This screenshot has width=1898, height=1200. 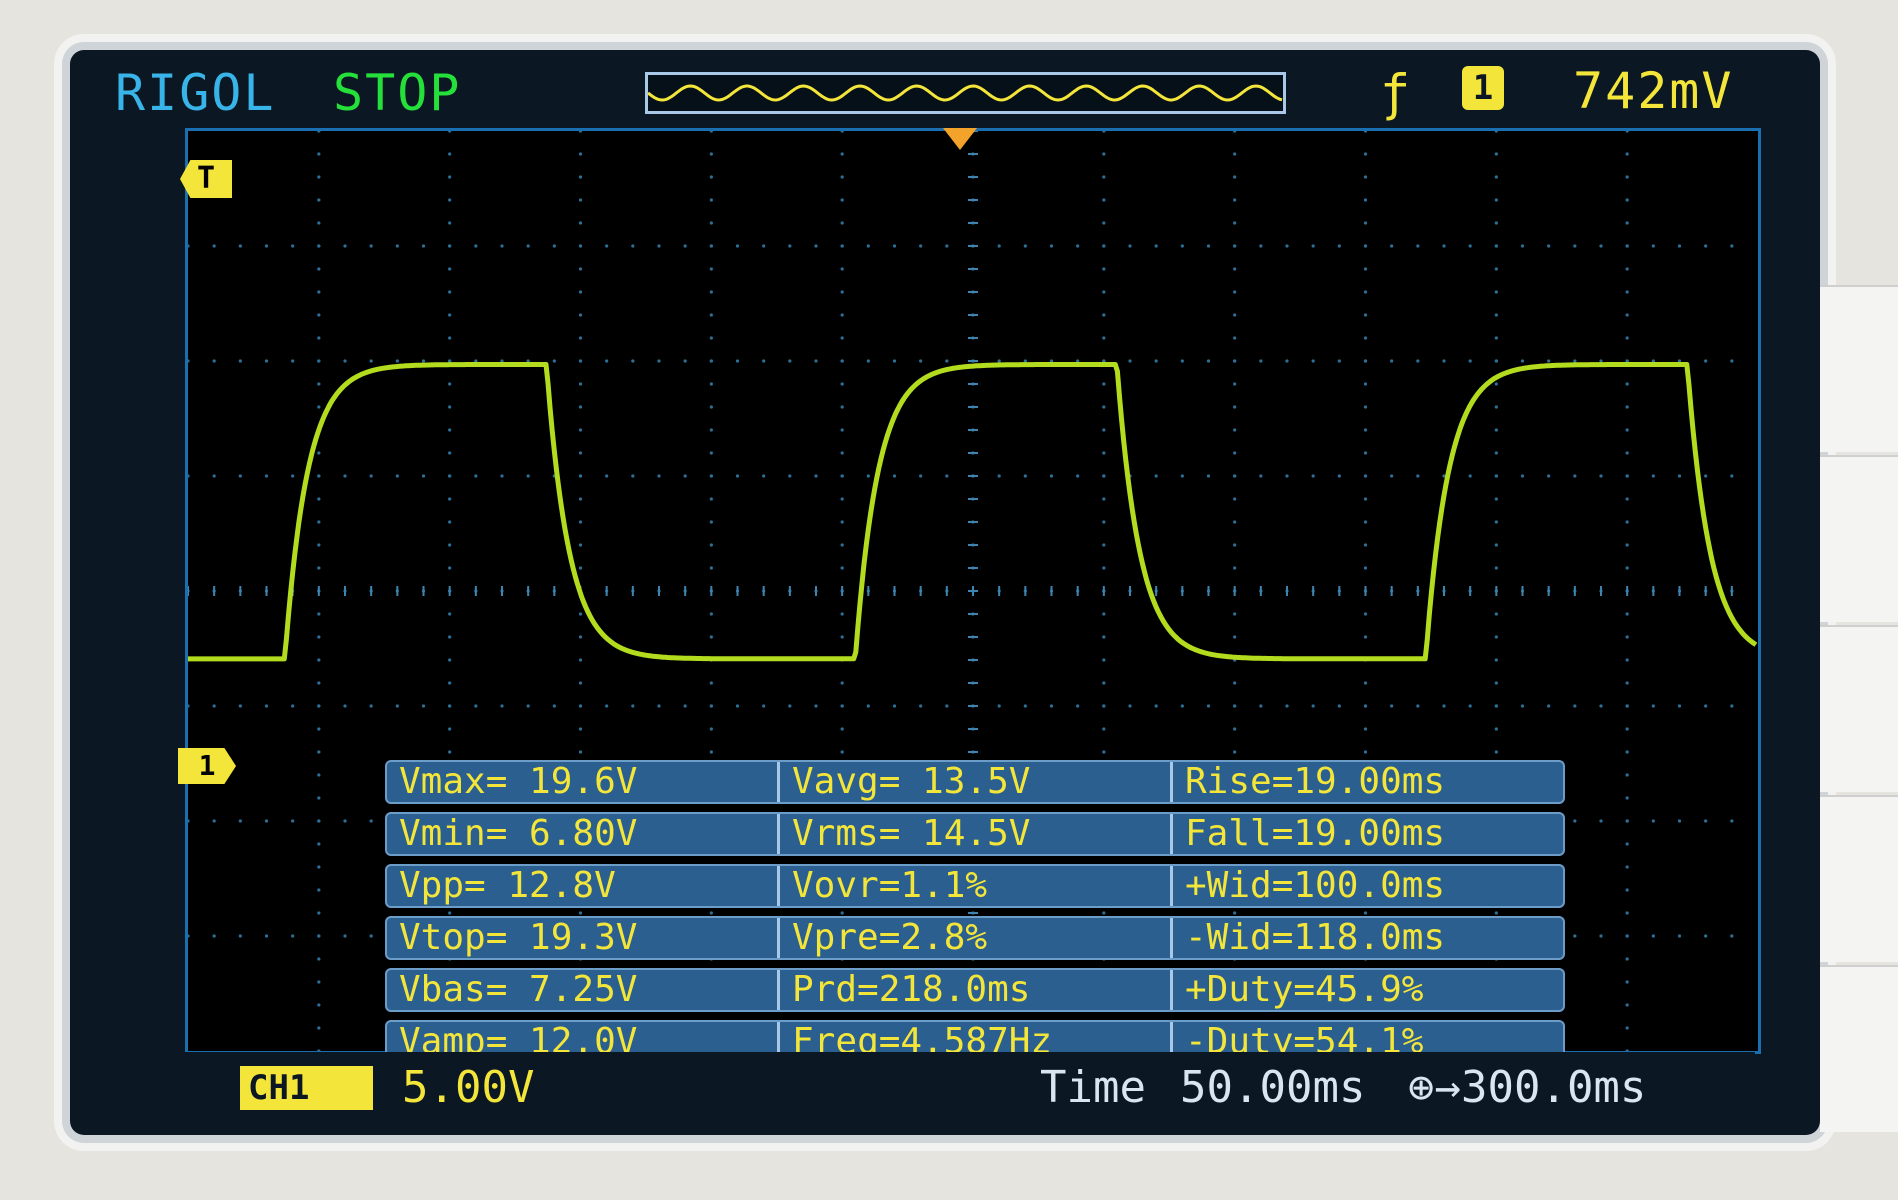 What do you see at coordinates (1527, 1087) in the screenshot?
I see `horizontal-time-offset: ⊕→300.0ms` at bounding box center [1527, 1087].